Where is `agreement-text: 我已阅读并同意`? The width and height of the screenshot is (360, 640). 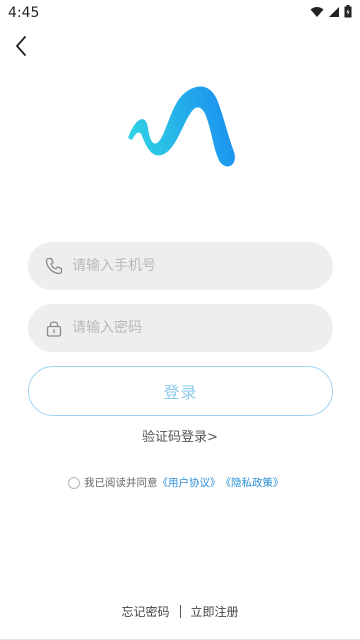 agreement-text: 我已阅读并同意 is located at coordinates (121, 483).